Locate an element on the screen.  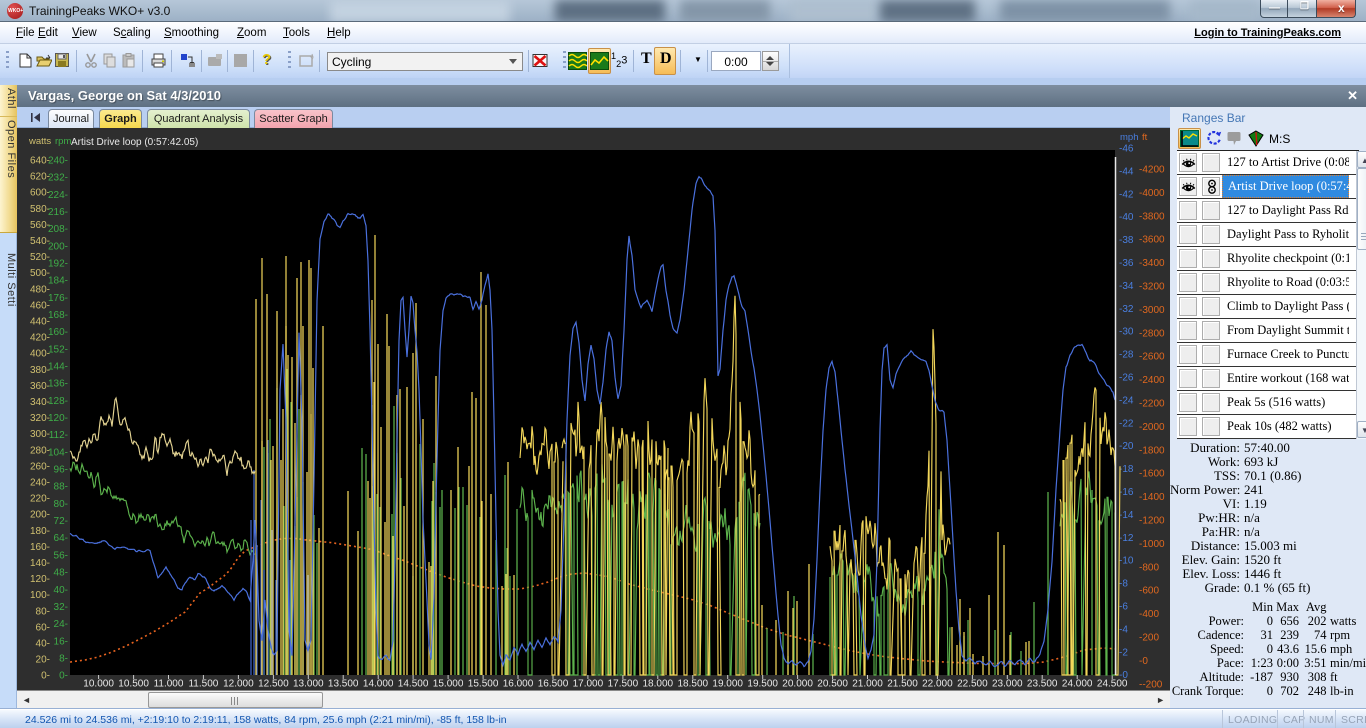
svg-text: 96- is located at coordinates (61, 470).